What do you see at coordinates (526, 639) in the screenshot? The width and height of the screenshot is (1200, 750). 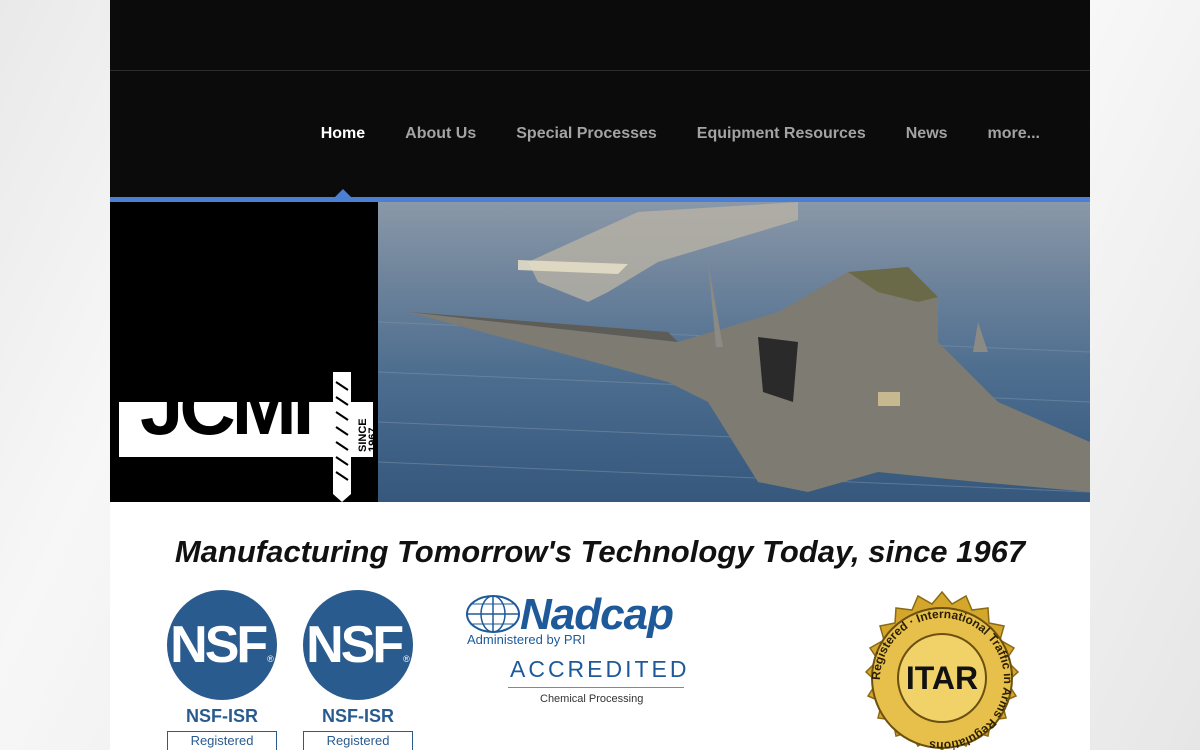 I see `nadcap-administered-by: Administered by PRI` at bounding box center [526, 639].